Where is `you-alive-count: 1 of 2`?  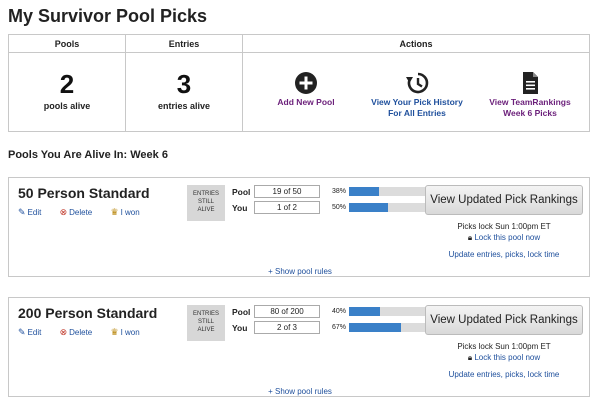 you-alive-count: 1 of 2 is located at coordinates (287, 207).